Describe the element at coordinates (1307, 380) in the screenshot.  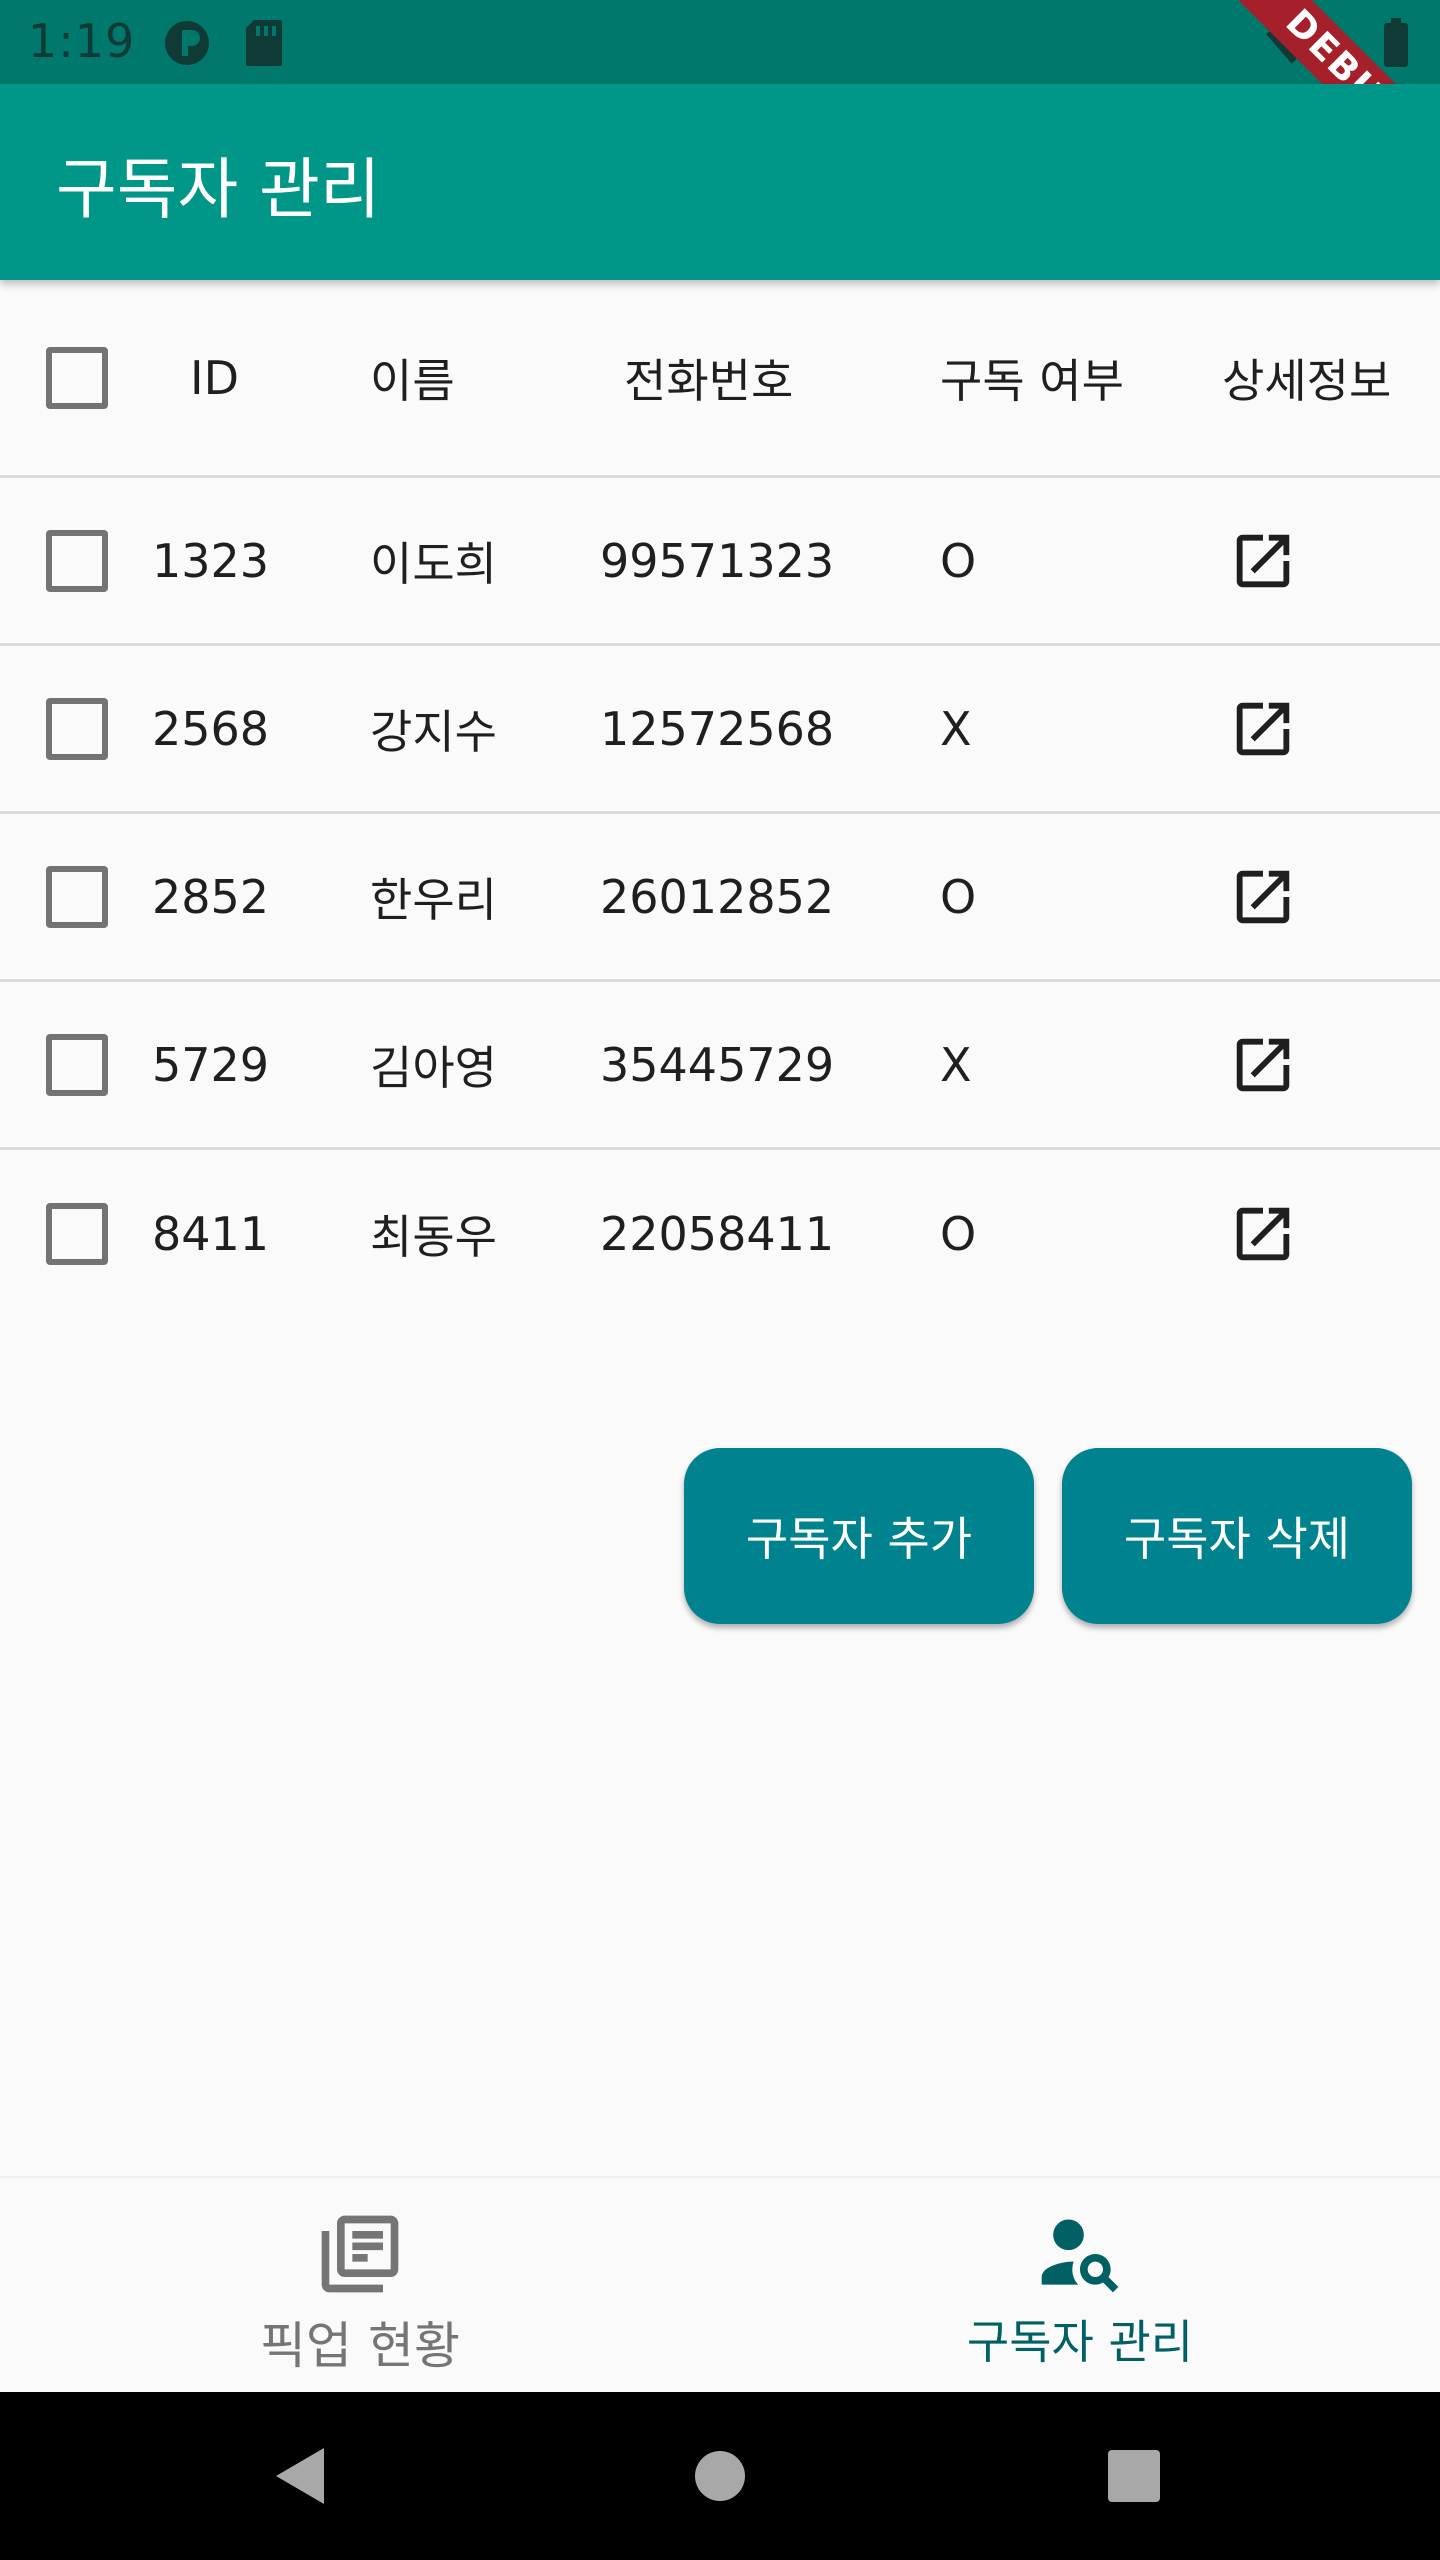
I see `header-detail: 상세정보` at that location.